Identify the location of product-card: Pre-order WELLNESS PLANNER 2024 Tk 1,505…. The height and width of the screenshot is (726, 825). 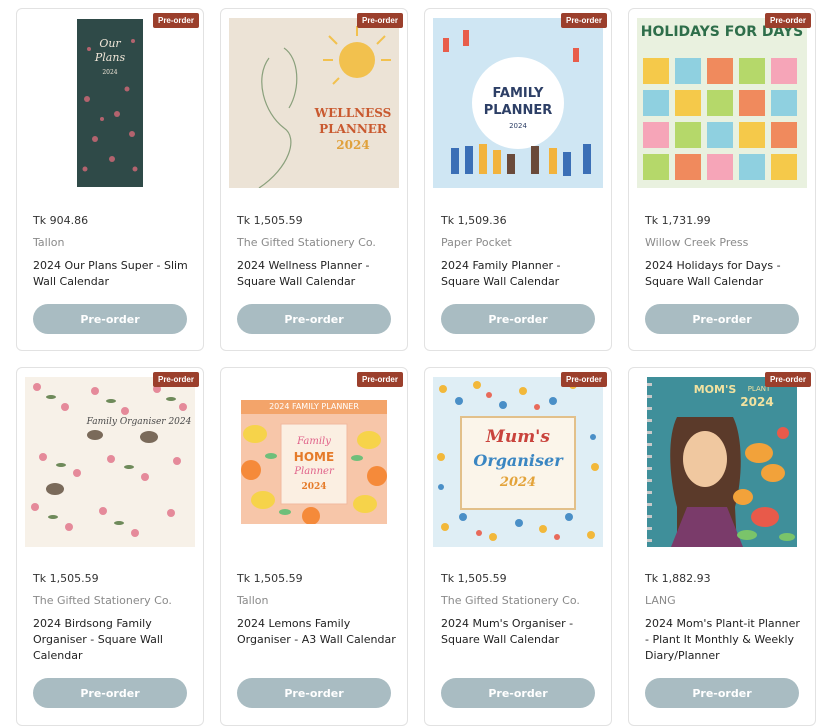
(314, 179).